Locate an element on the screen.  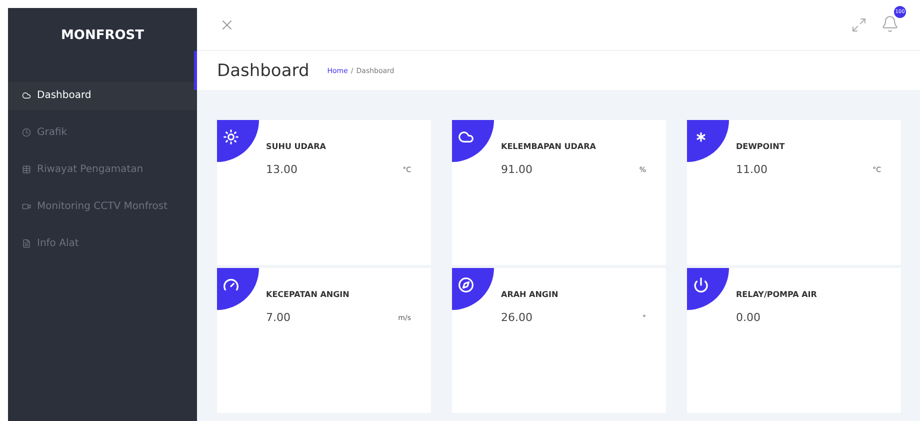
sidebar-item: Riwayat Pengamatan is located at coordinates (102, 170).